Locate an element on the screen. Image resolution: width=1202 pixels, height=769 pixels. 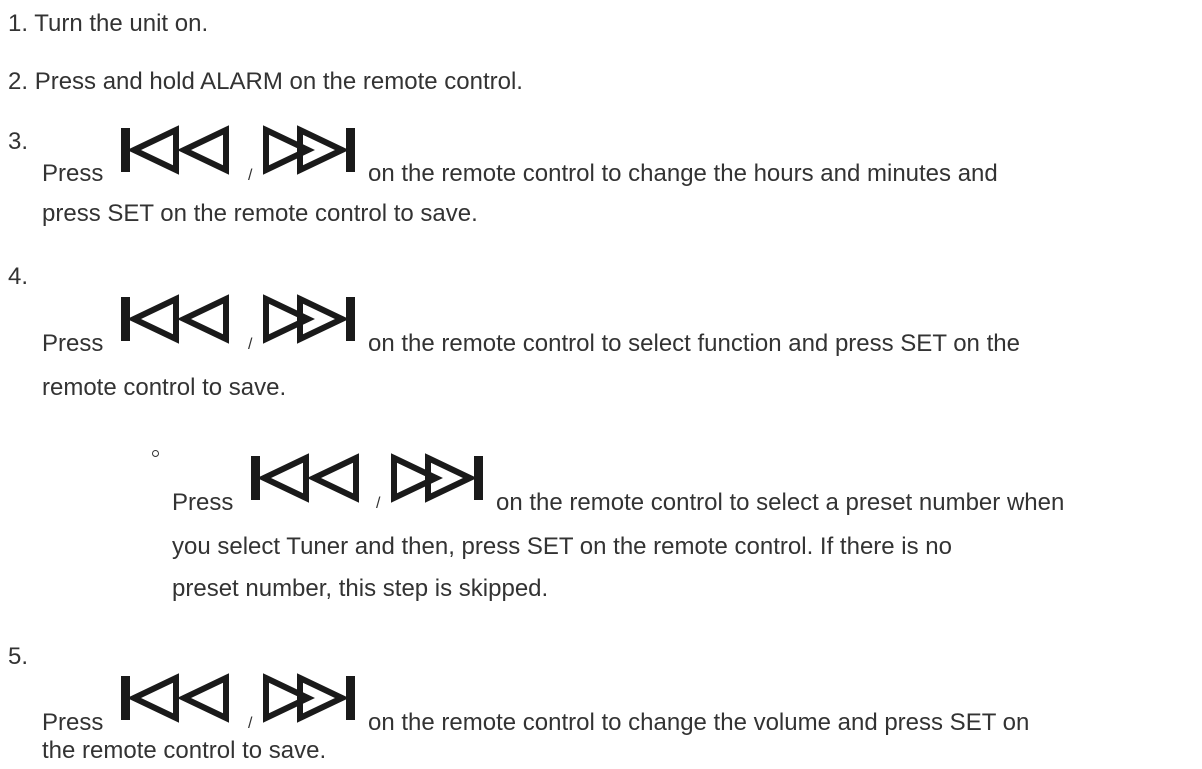
step-1: 1. Turn the unit on. is located at coordinates (108, 24).